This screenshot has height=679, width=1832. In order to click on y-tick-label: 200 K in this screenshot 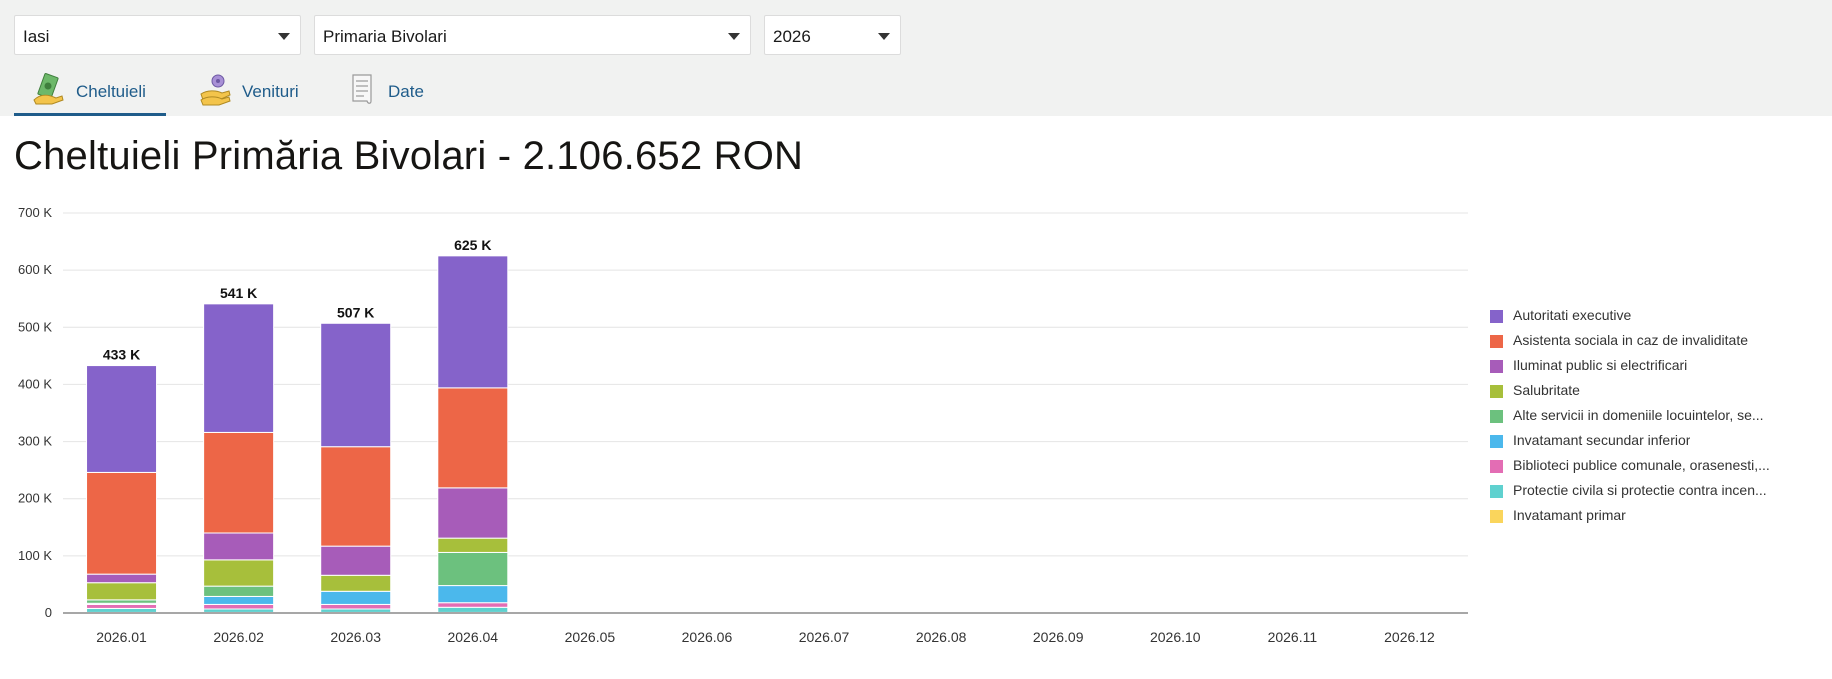, I will do `click(35, 498)`.